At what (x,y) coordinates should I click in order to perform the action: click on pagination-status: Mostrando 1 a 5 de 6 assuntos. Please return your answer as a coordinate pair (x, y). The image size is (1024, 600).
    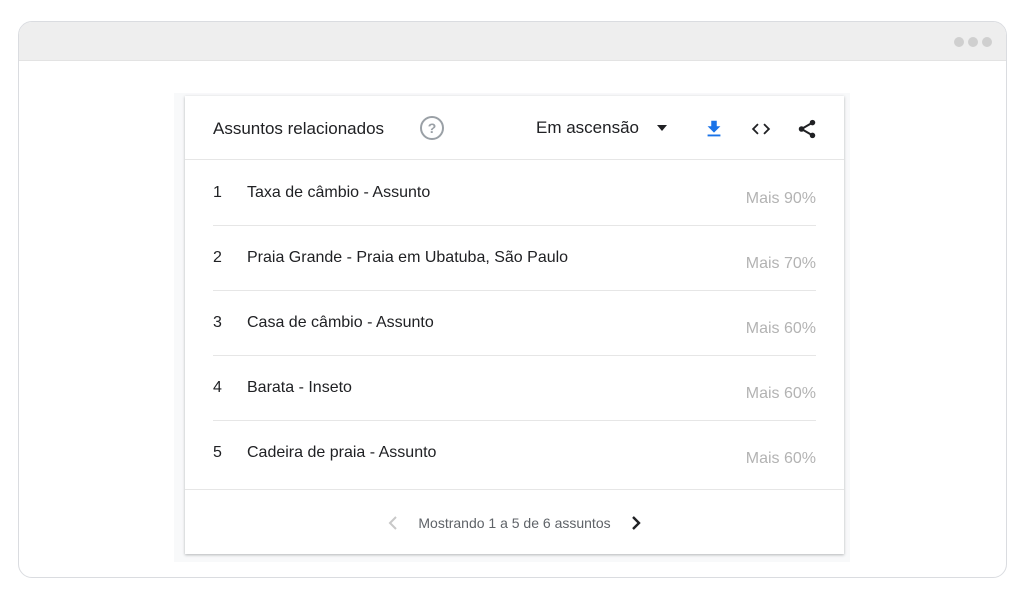
    Looking at the image, I should click on (514, 523).